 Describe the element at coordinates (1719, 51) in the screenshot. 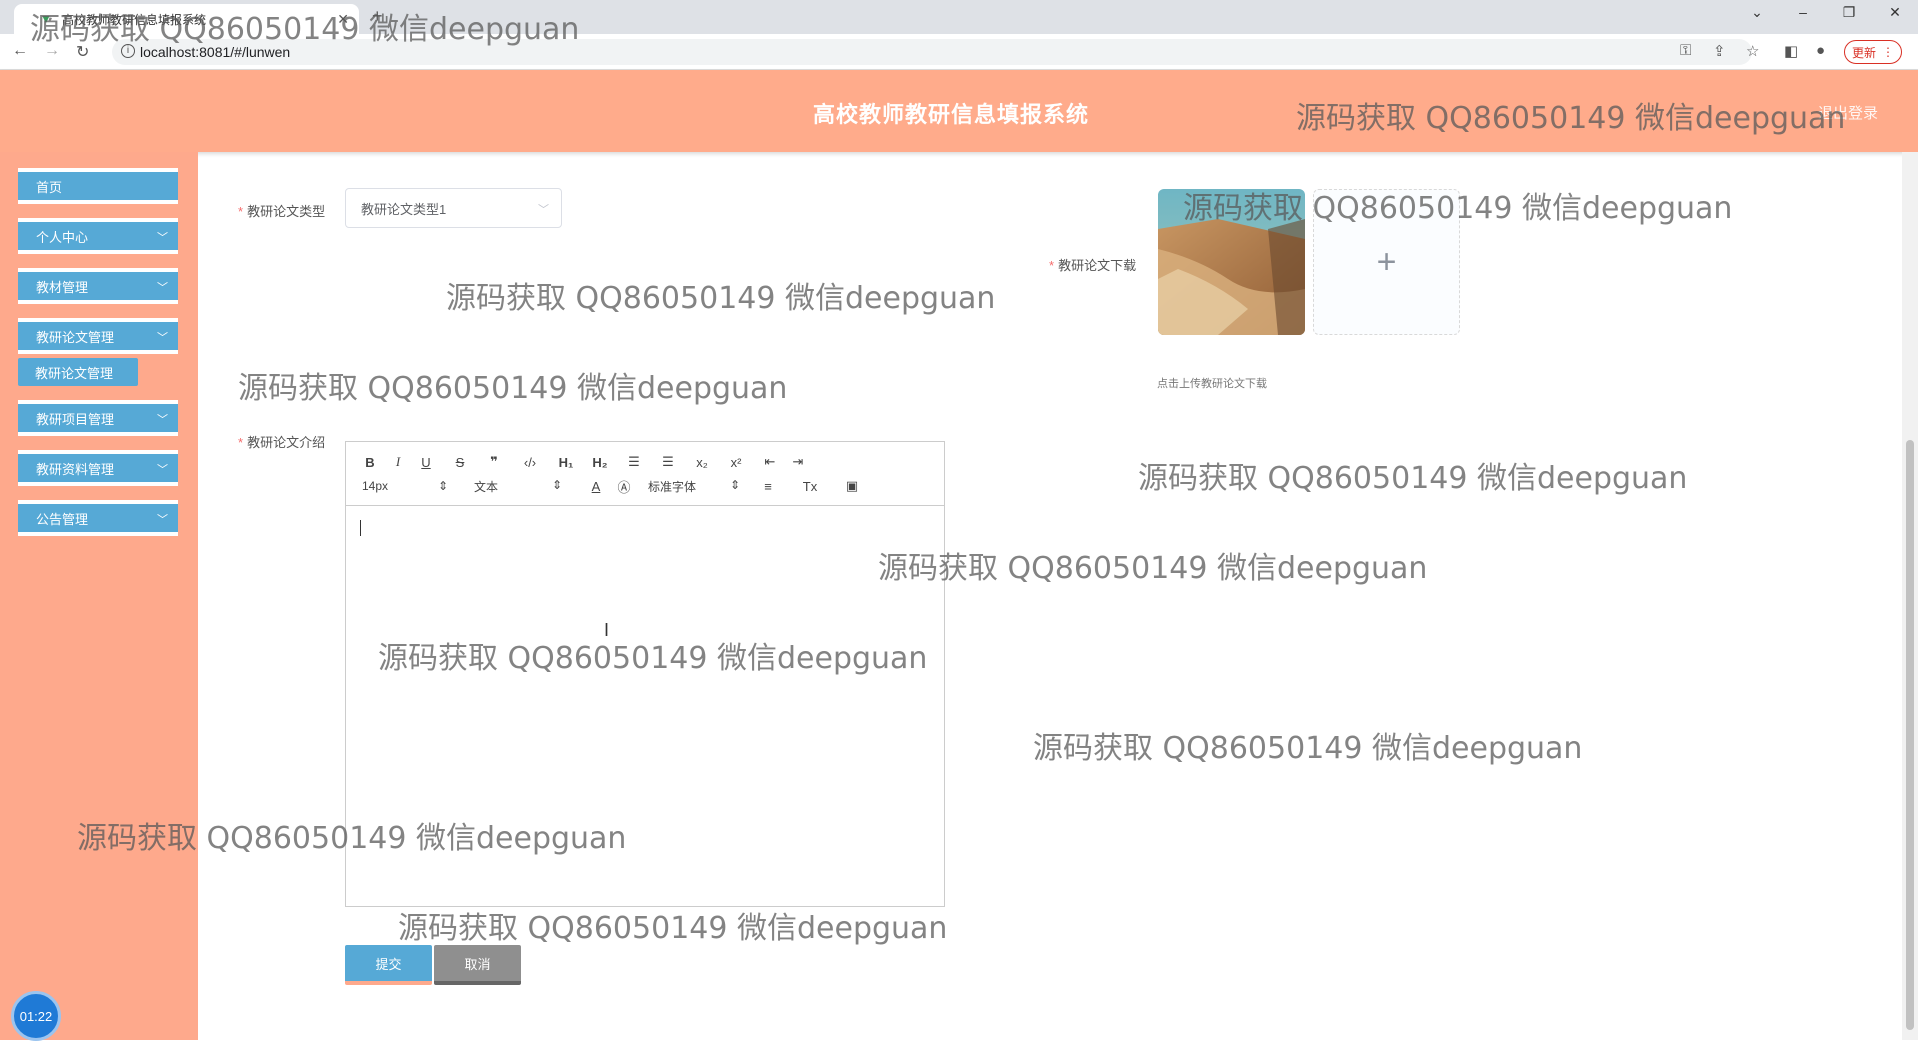

I see `share-icon: ⇪` at that location.